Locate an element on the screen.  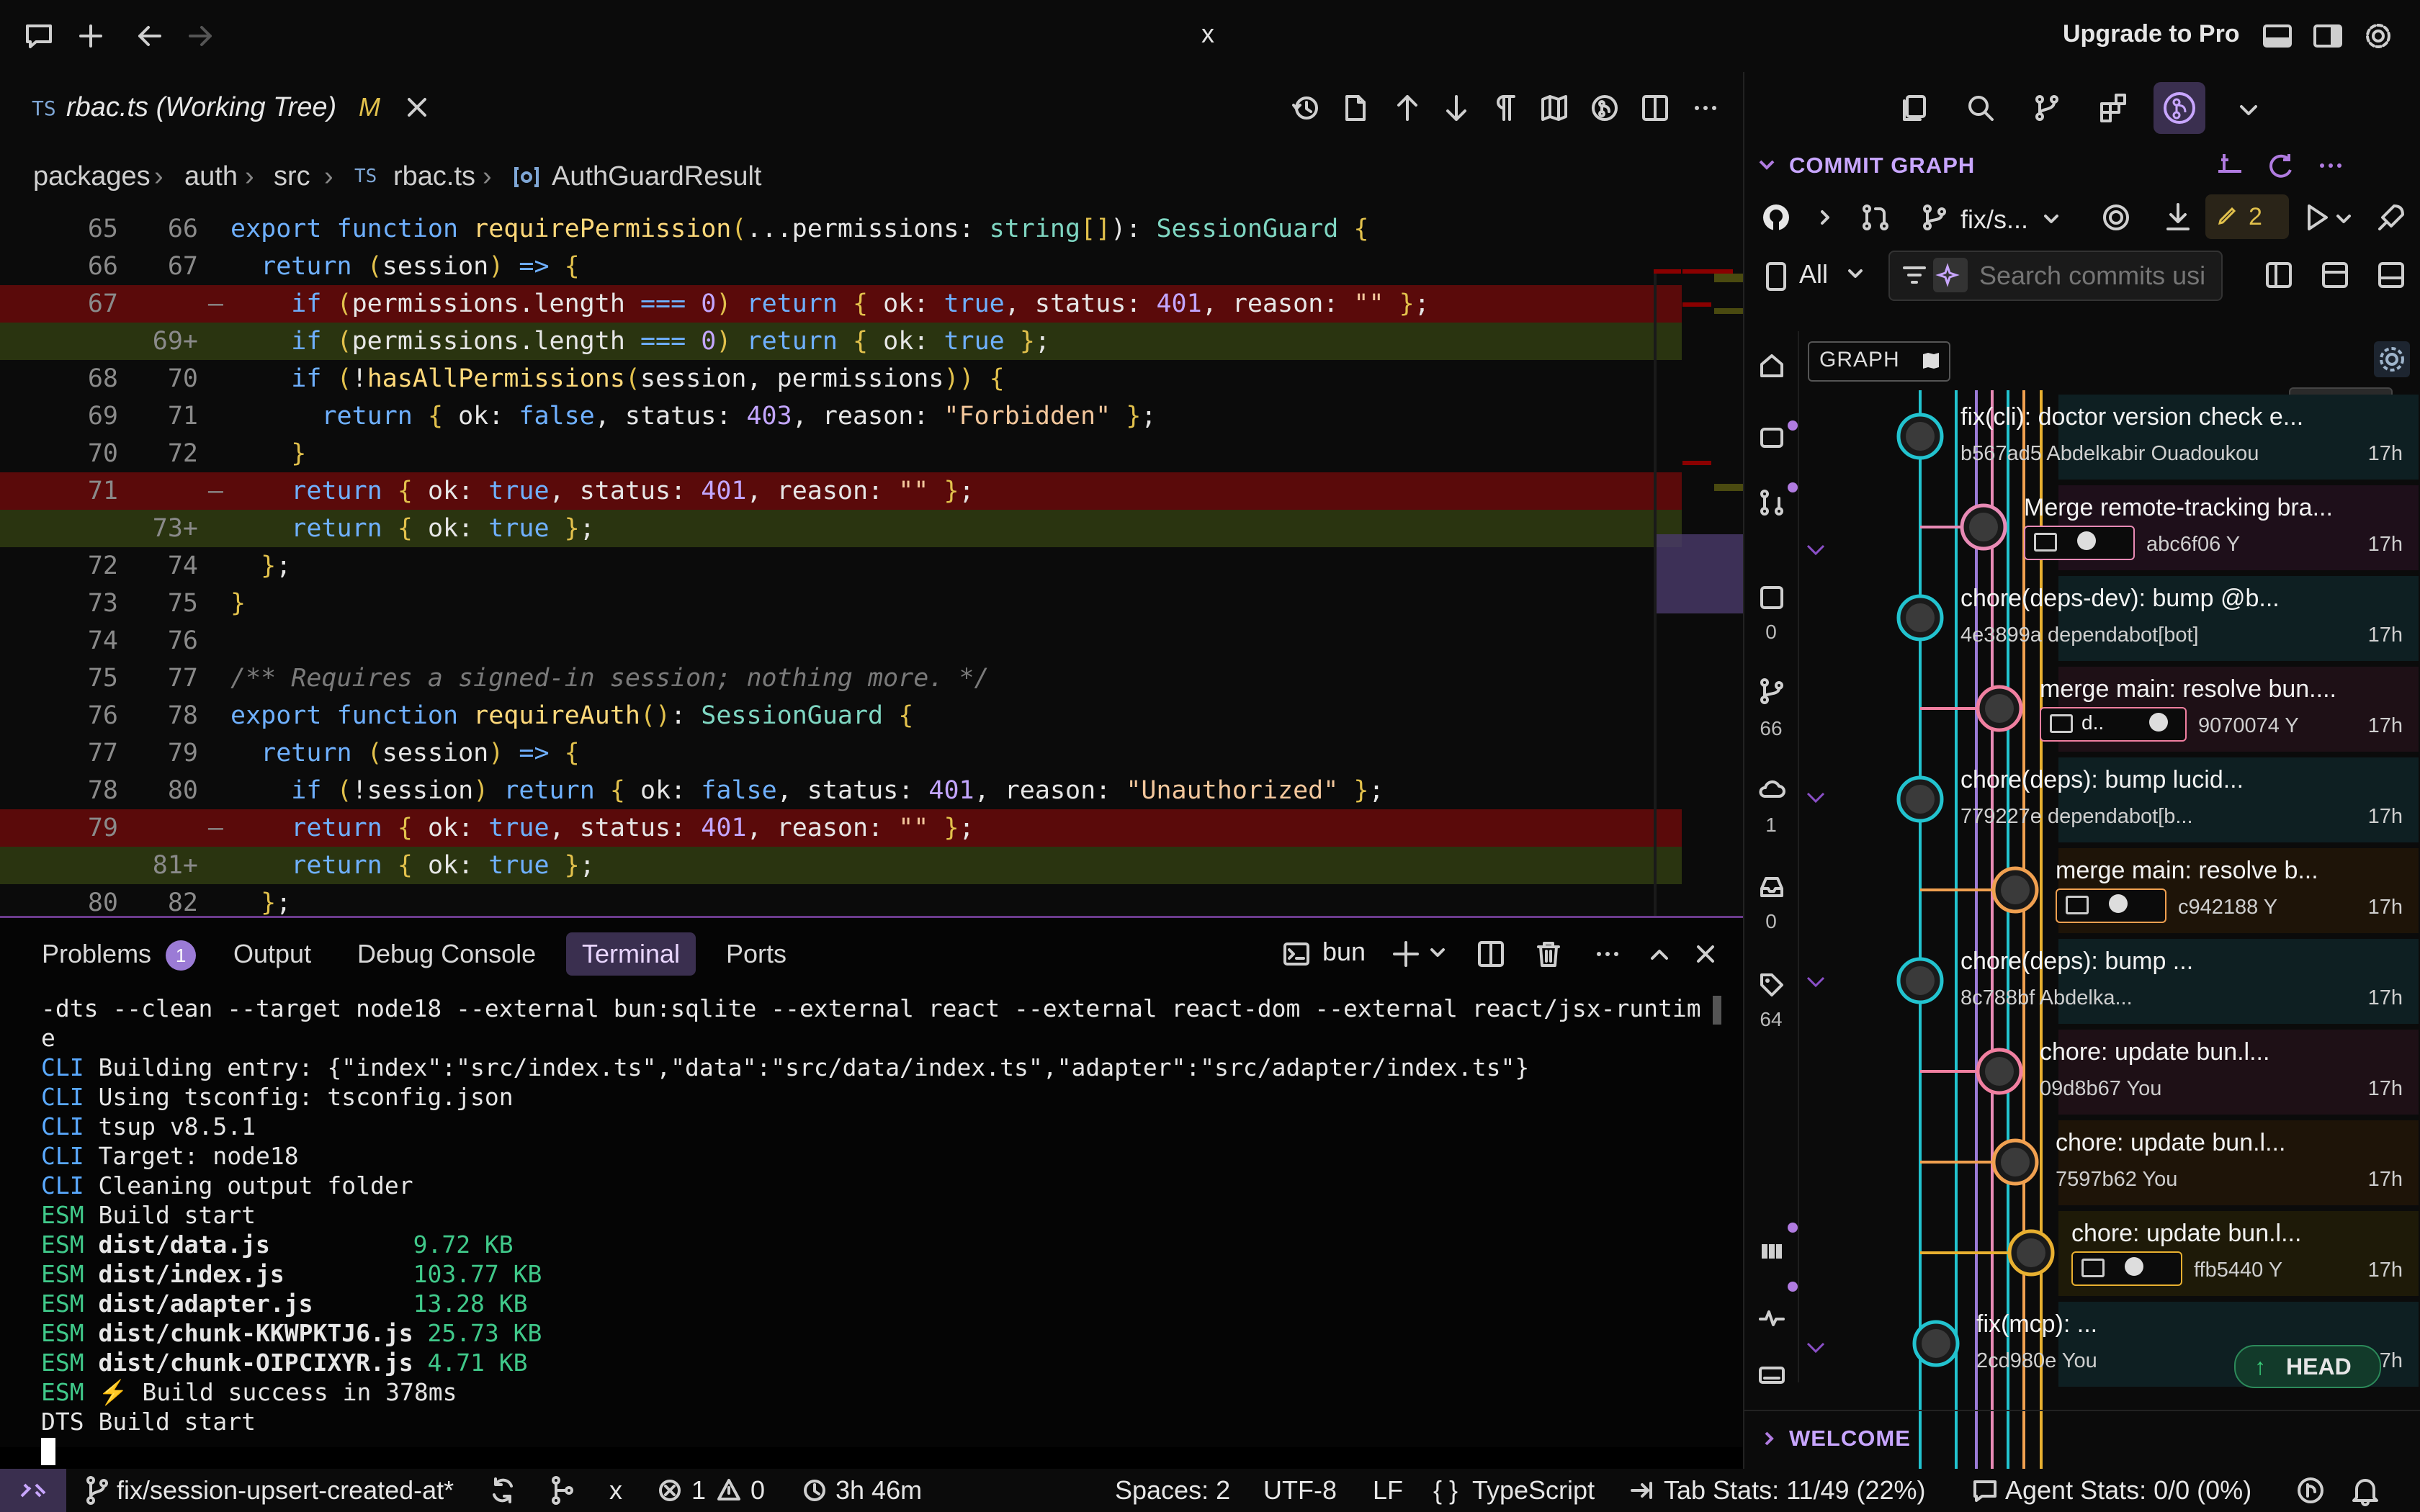
graph-view-icon is located at coordinates (2230, 165).